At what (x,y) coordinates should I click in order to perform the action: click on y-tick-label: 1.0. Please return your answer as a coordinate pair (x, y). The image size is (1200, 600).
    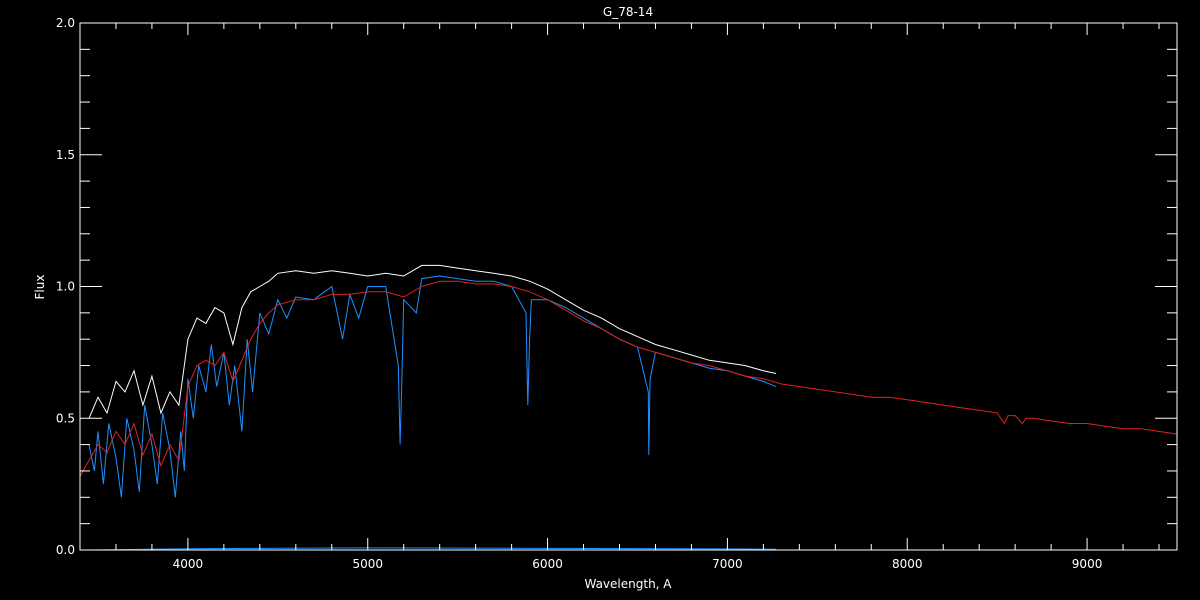
    Looking at the image, I should click on (65, 287).